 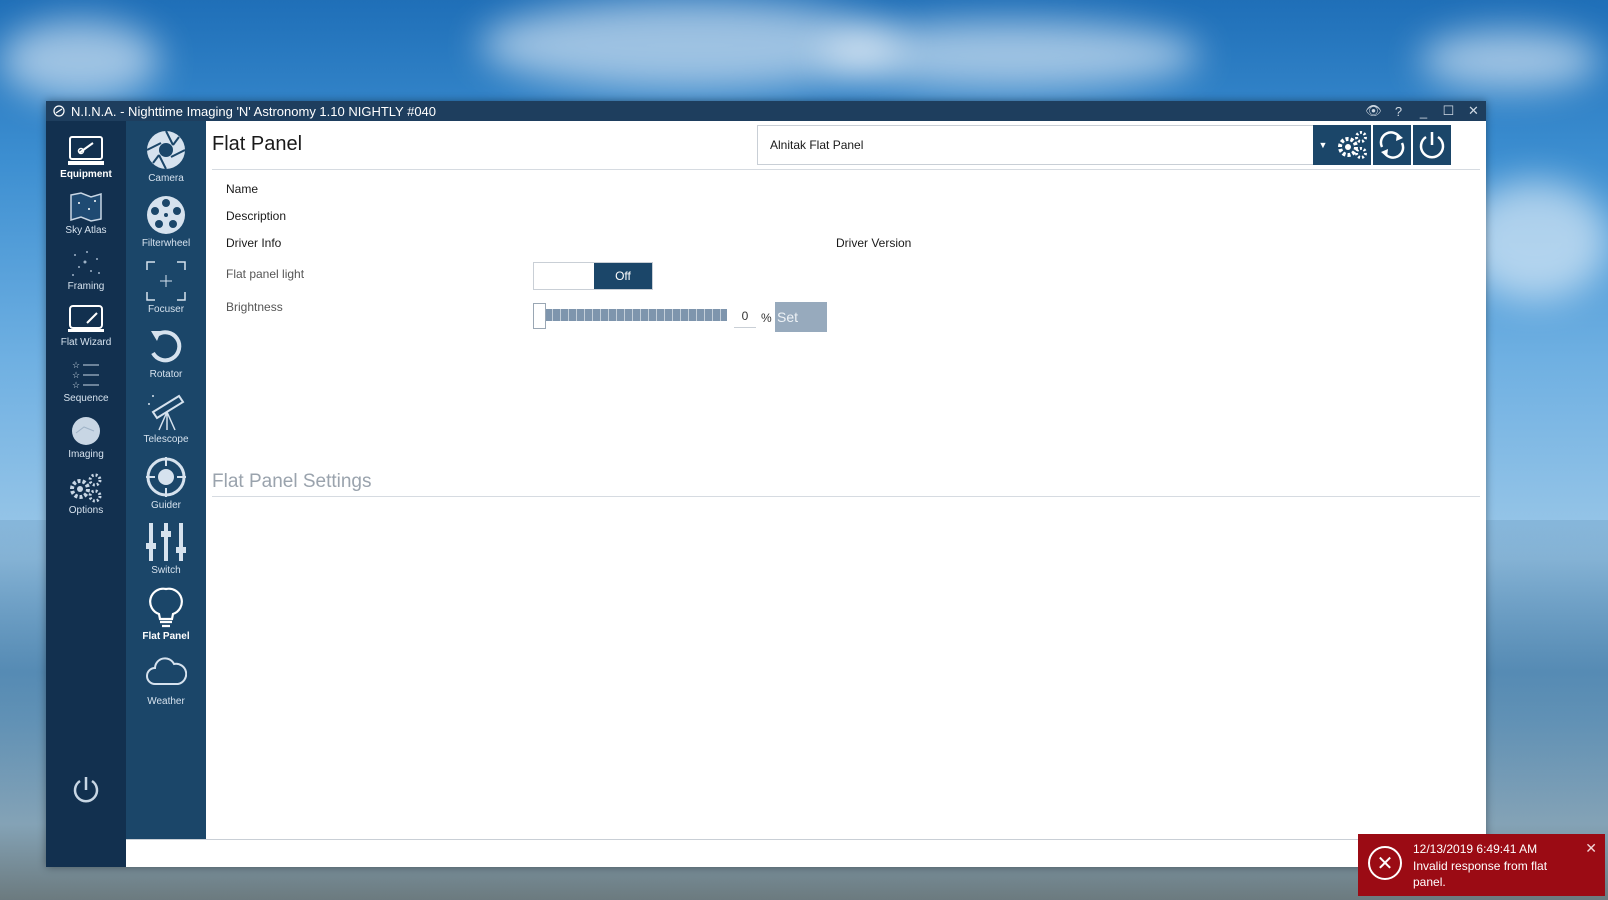 I want to click on sequence-icon: ☆ ☆ ☆, so click(x=85, y=375).